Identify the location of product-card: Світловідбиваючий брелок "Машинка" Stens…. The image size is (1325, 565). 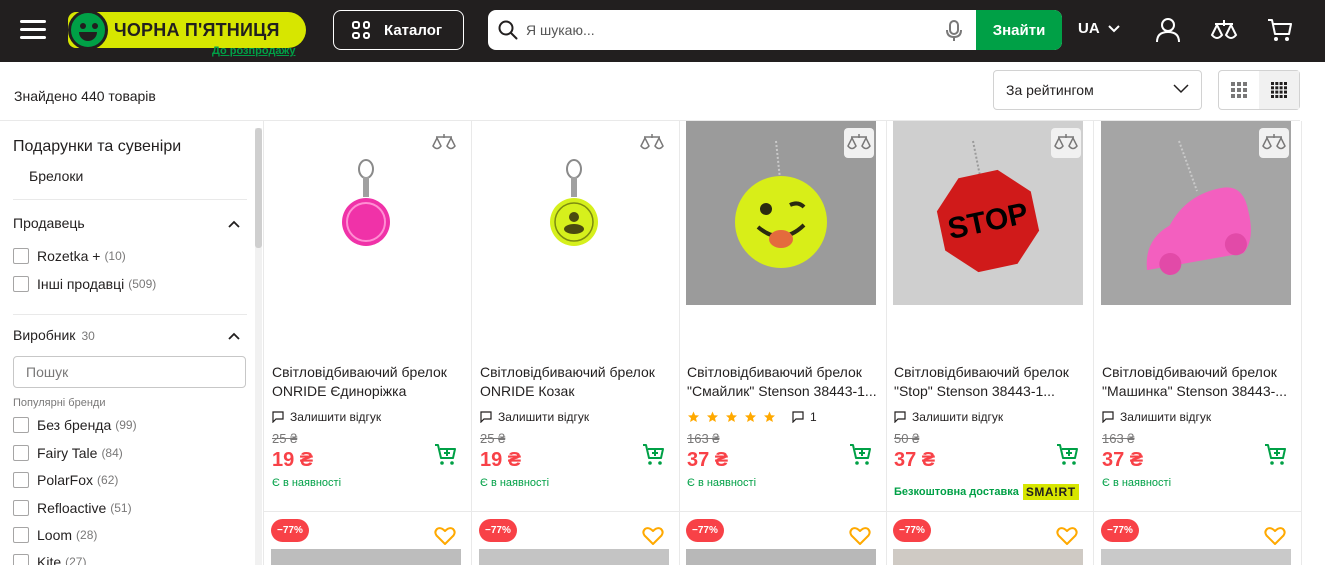
(1198, 316).